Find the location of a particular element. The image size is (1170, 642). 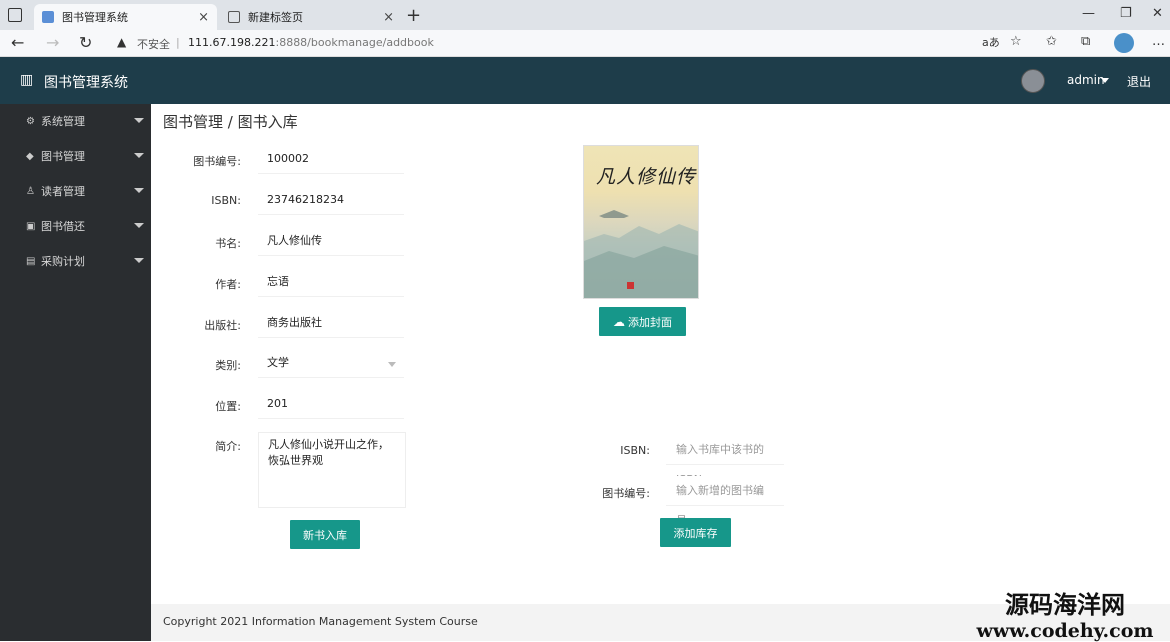

isbn-input: 23746218234 is located at coordinates (331, 200).